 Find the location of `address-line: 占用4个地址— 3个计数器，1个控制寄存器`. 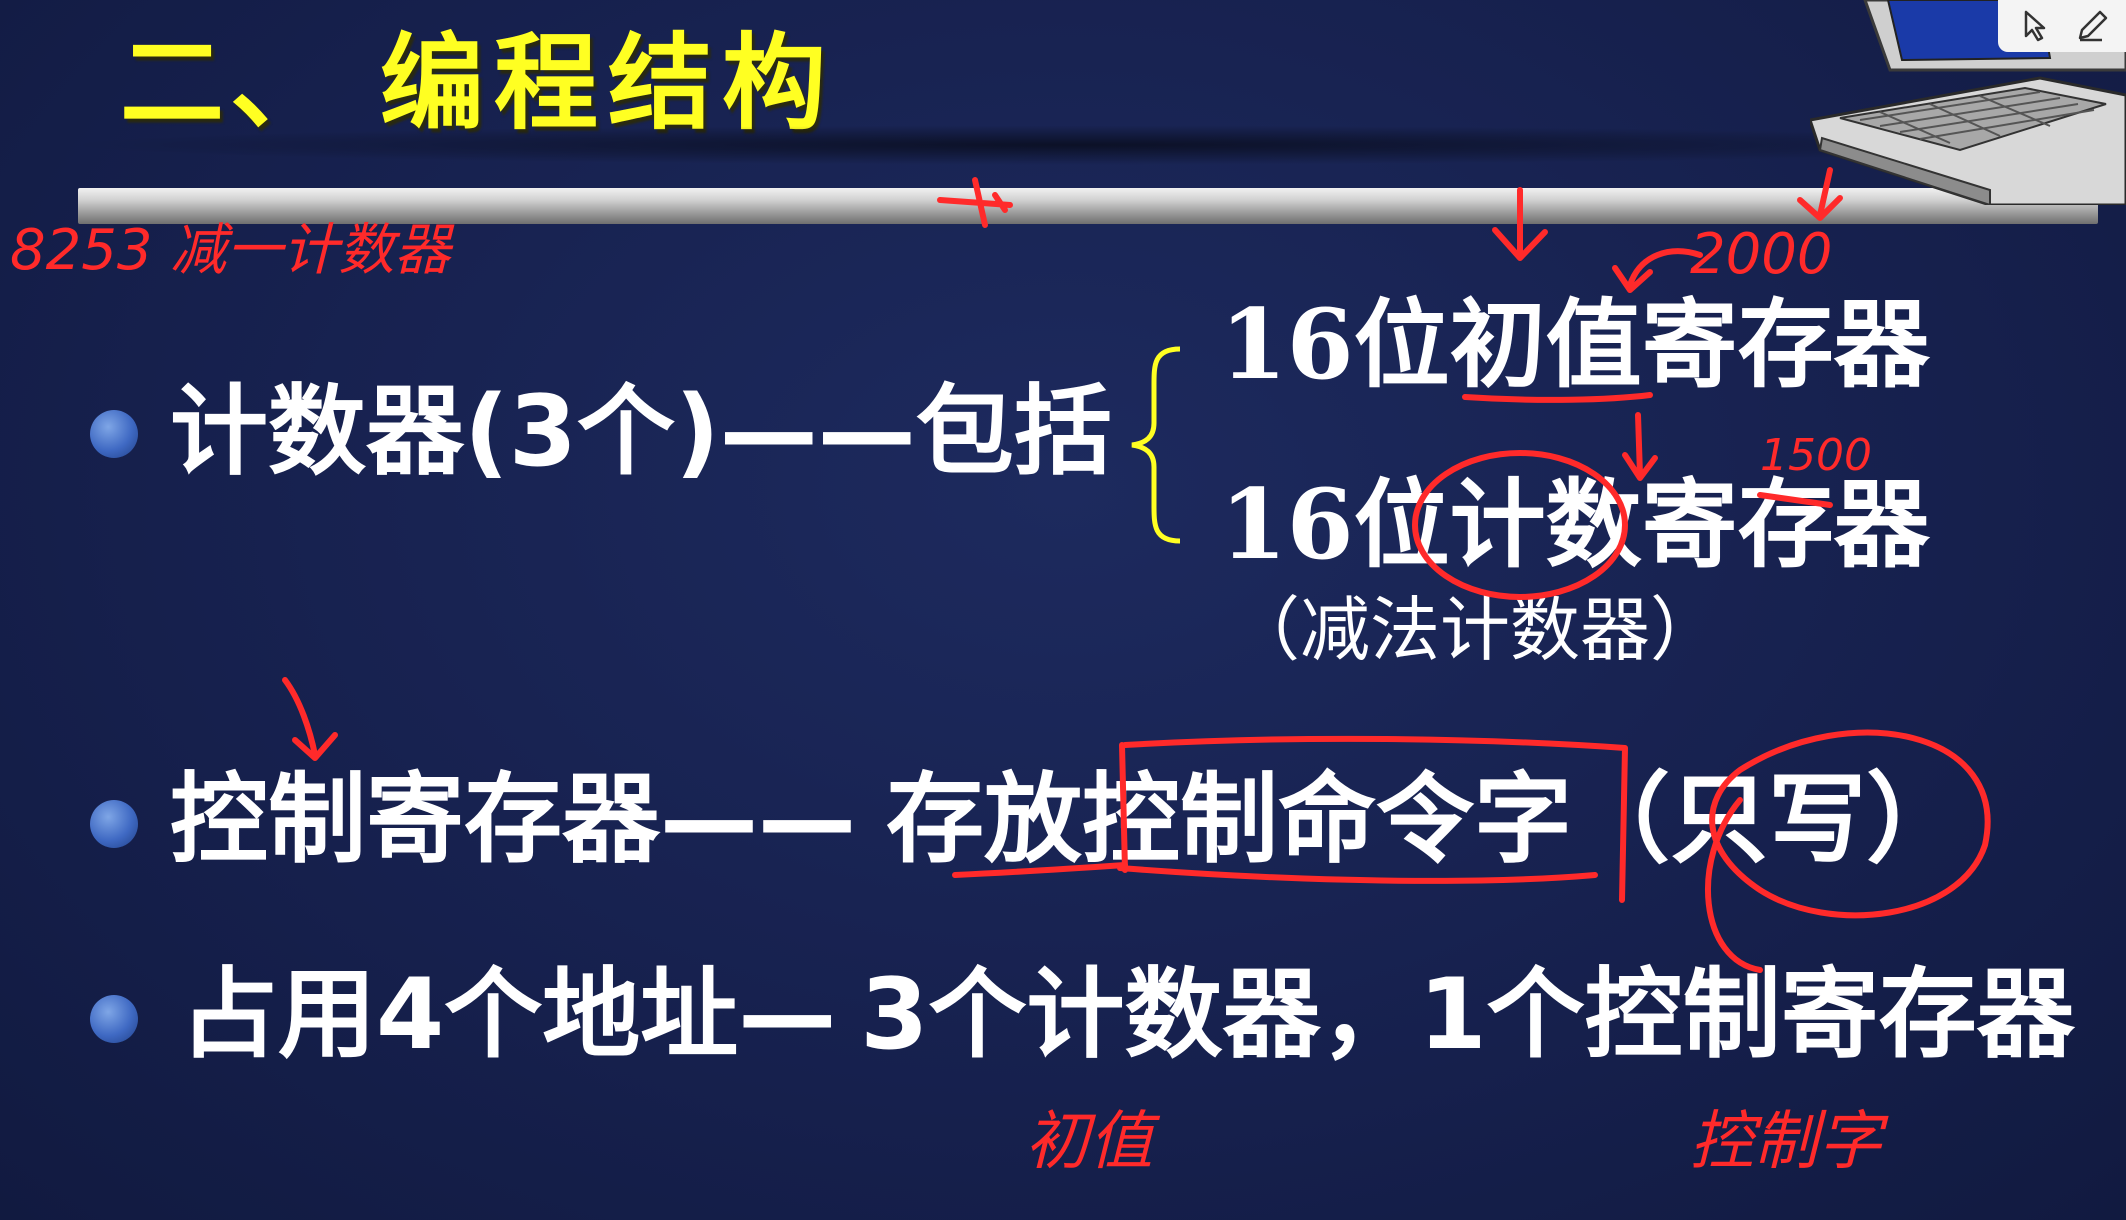

address-line: 占用4个地址— 3个计数器，1个控制寄存器 is located at coordinates (1127, 1015).